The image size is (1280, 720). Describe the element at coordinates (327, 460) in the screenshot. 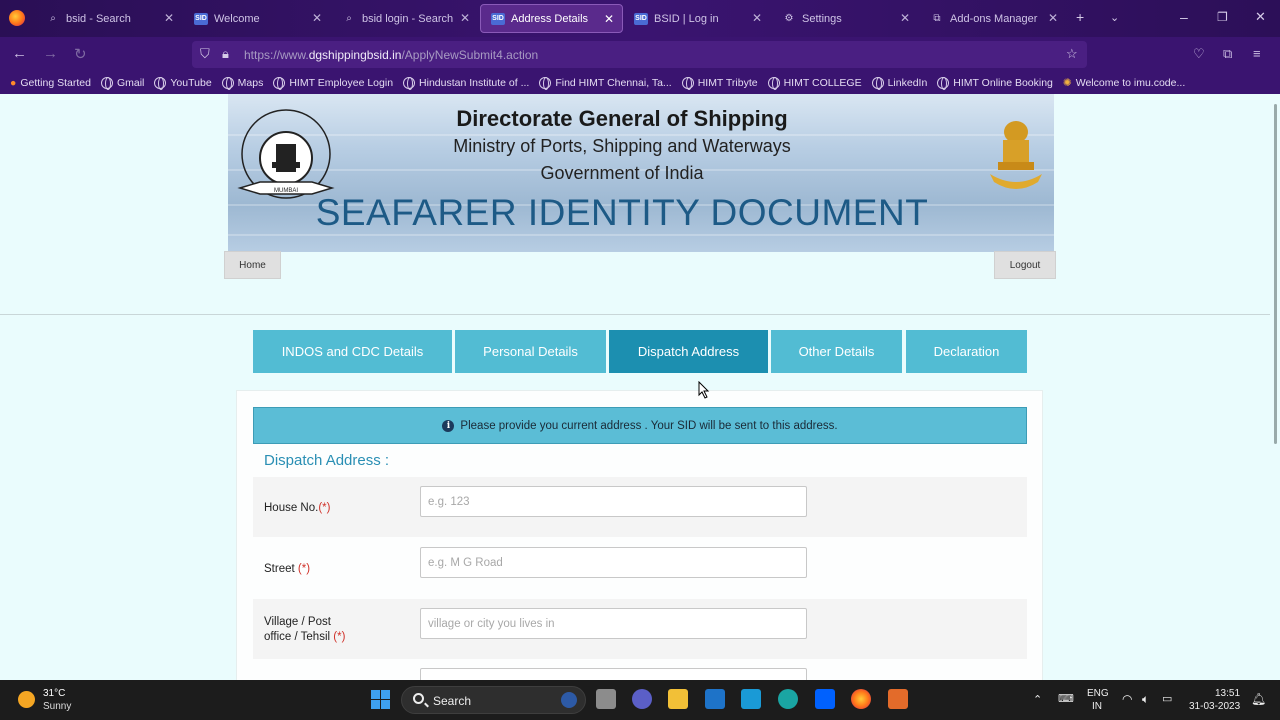

I see `section-title: Dispatch Address :` at that location.